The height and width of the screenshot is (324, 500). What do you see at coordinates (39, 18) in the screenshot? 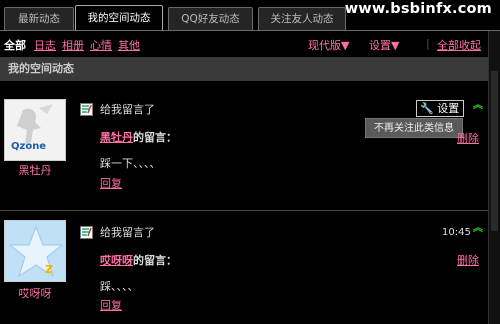
I see `tab-latest: 最新动态` at bounding box center [39, 18].